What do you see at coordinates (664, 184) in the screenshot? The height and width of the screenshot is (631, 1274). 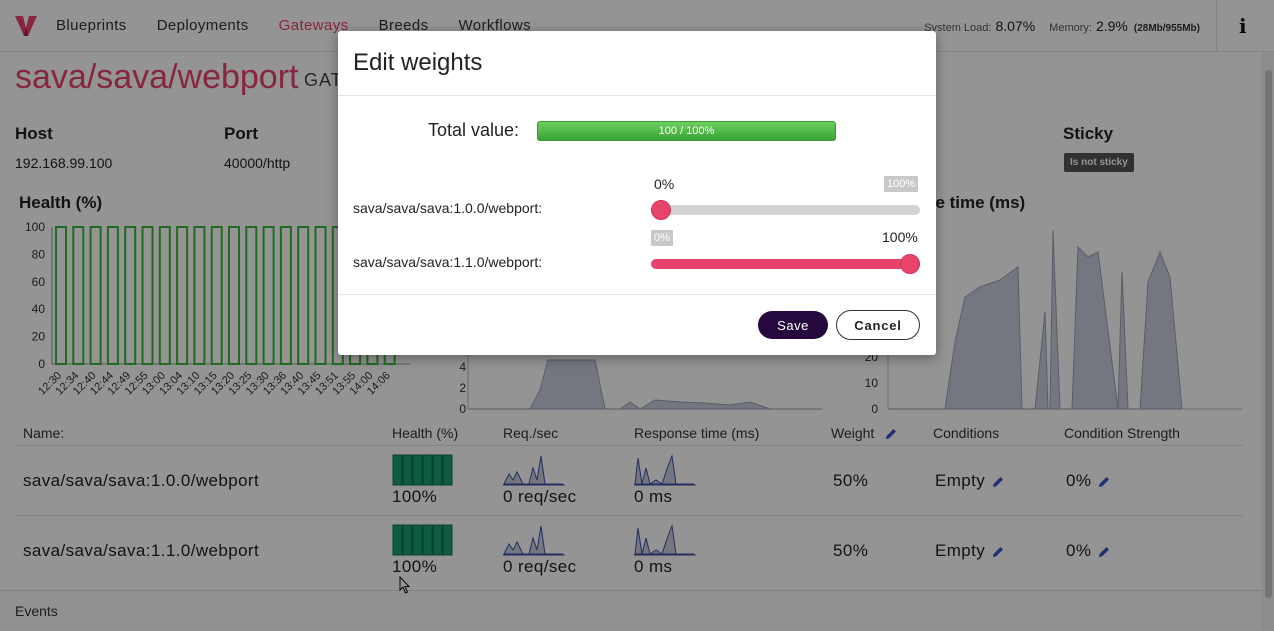 I see `slider-1-value: 0%` at bounding box center [664, 184].